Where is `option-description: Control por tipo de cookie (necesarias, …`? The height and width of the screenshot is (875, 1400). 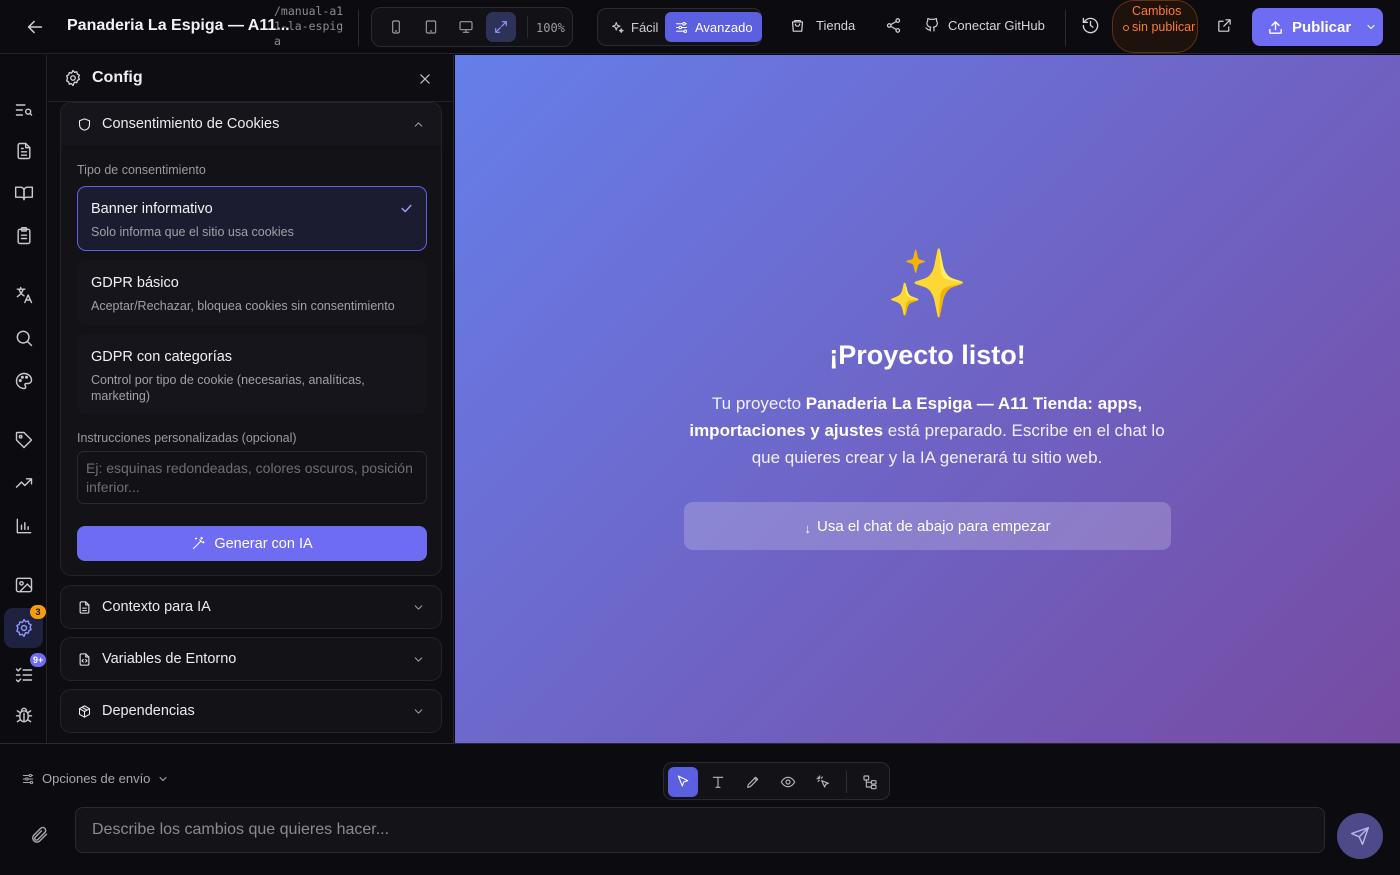 option-description: Control por tipo de cookie (necesarias, … is located at coordinates (228, 388).